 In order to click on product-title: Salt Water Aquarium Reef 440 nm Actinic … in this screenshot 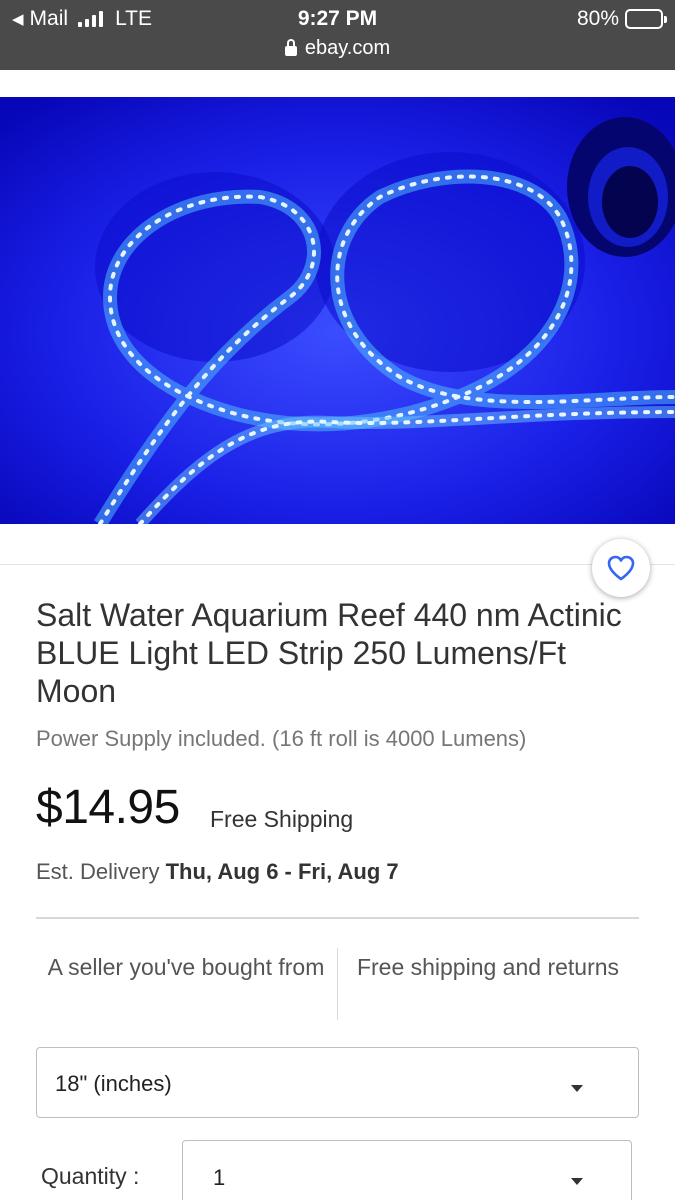, I will do `click(329, 653)`.